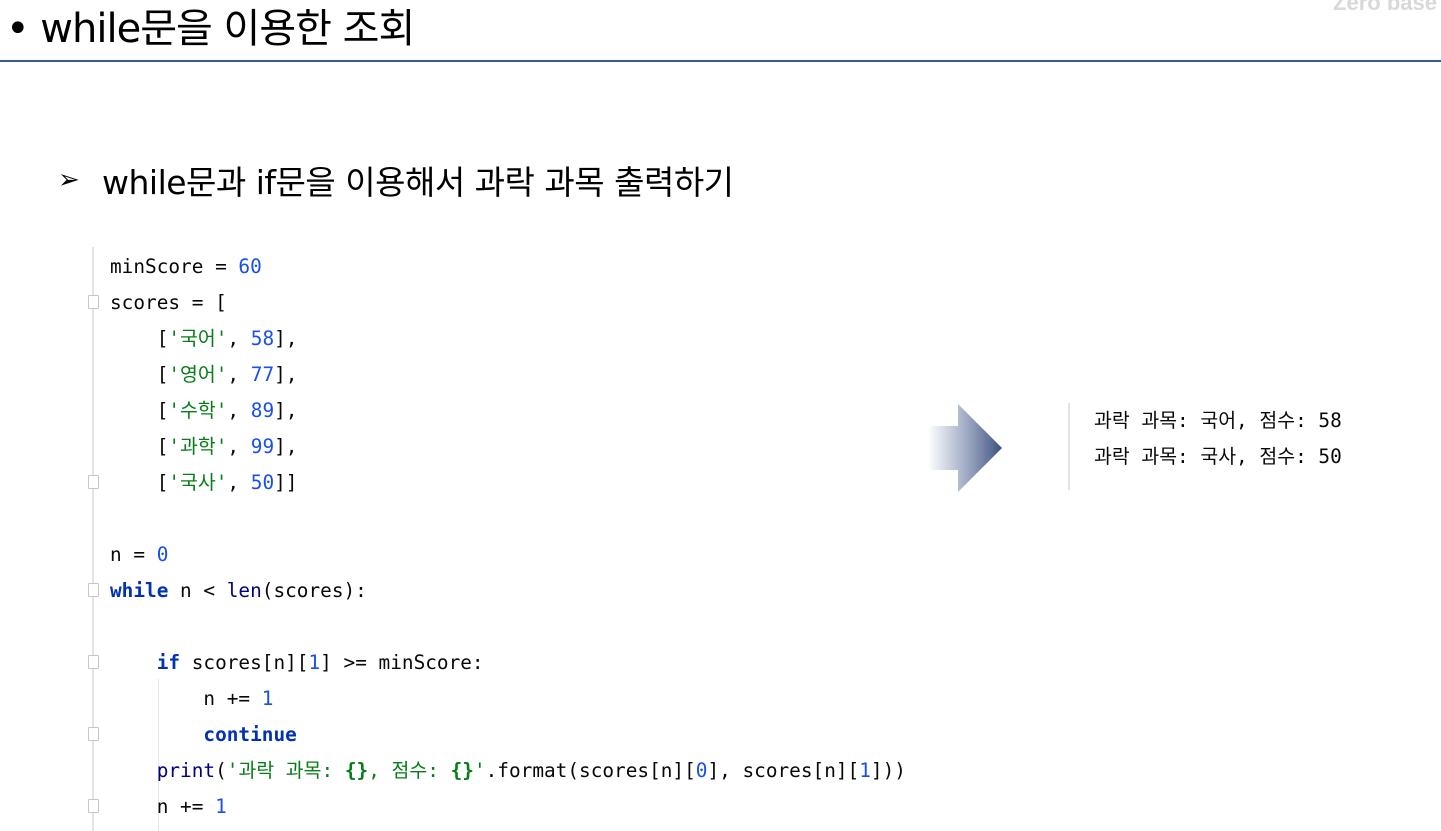  I want to click on right-arrow-icon, so click(965, 448).